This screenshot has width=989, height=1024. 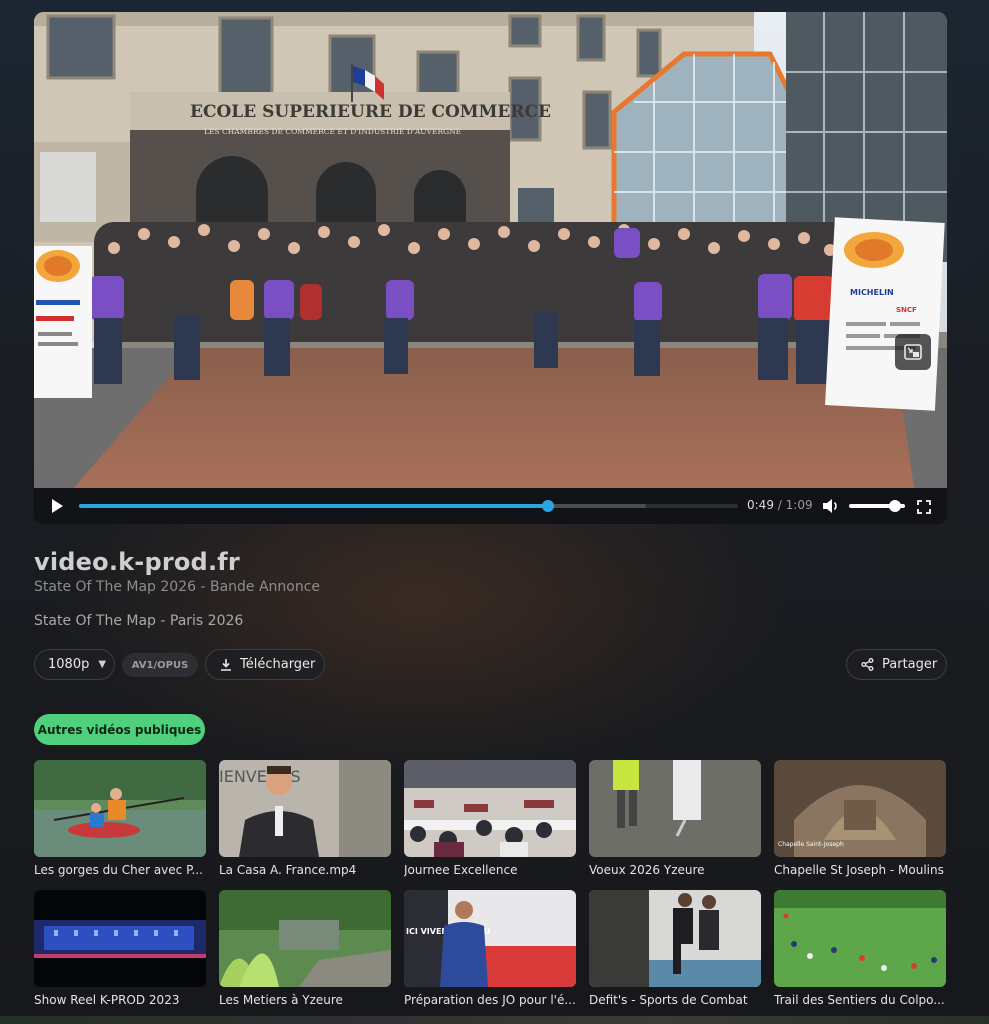 I want to click on video-card: Voeux 2026 Yzeure, so click(x=675, y=818).